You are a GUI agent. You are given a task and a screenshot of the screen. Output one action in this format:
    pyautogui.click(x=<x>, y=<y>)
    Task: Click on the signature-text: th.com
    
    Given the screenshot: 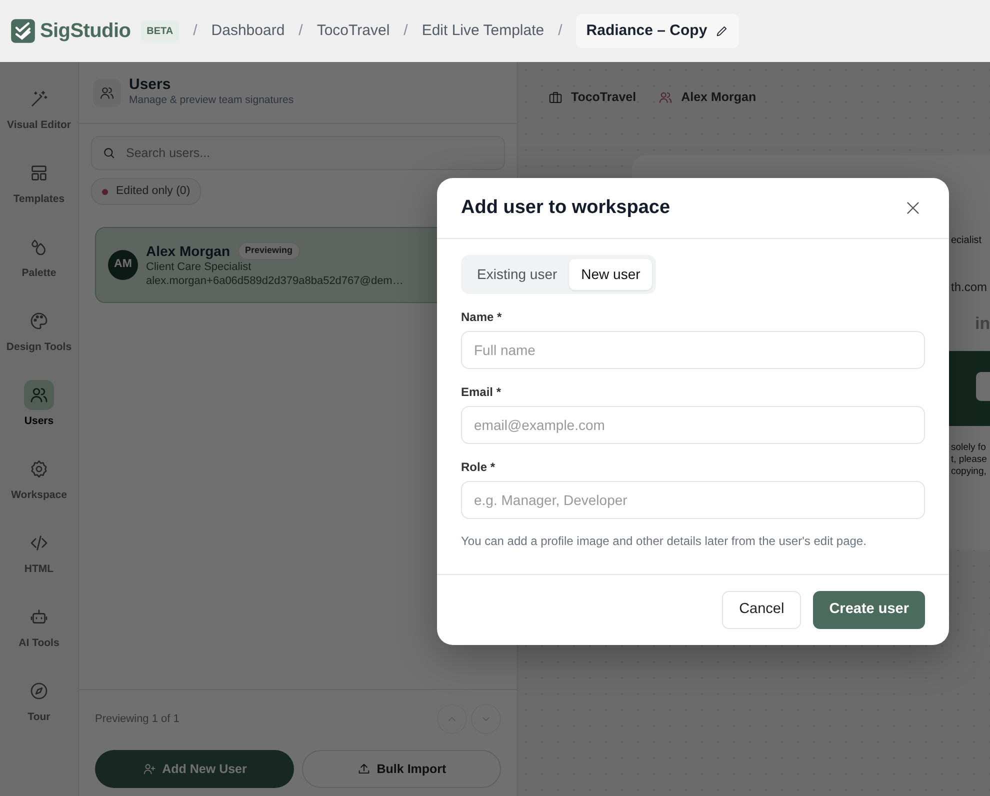 What is the action you would take?
    pyautogui.click(x=969, y=287)
    